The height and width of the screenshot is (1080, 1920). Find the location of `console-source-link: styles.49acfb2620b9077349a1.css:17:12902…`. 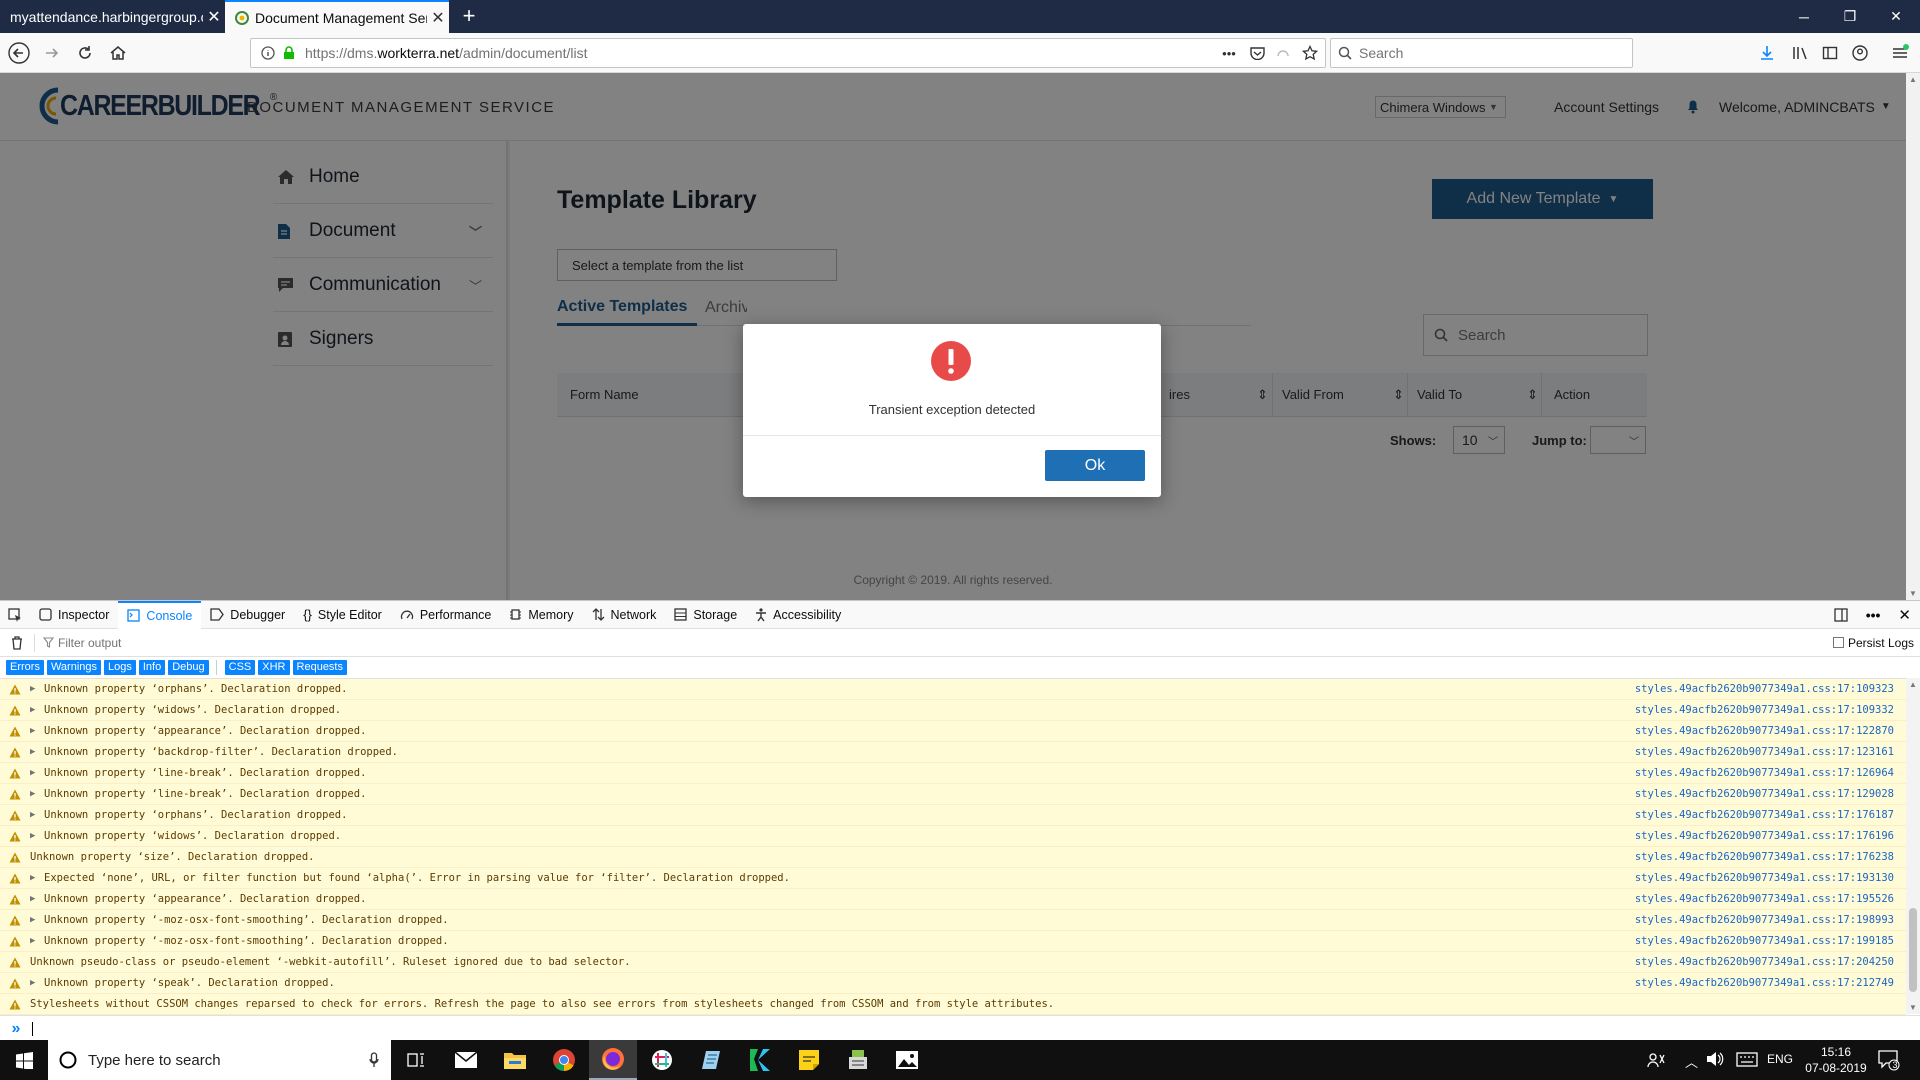

console-source-link: styles.49acfb2620b9077349a1.css:17:12902… is located at coordinates (1764, 794).